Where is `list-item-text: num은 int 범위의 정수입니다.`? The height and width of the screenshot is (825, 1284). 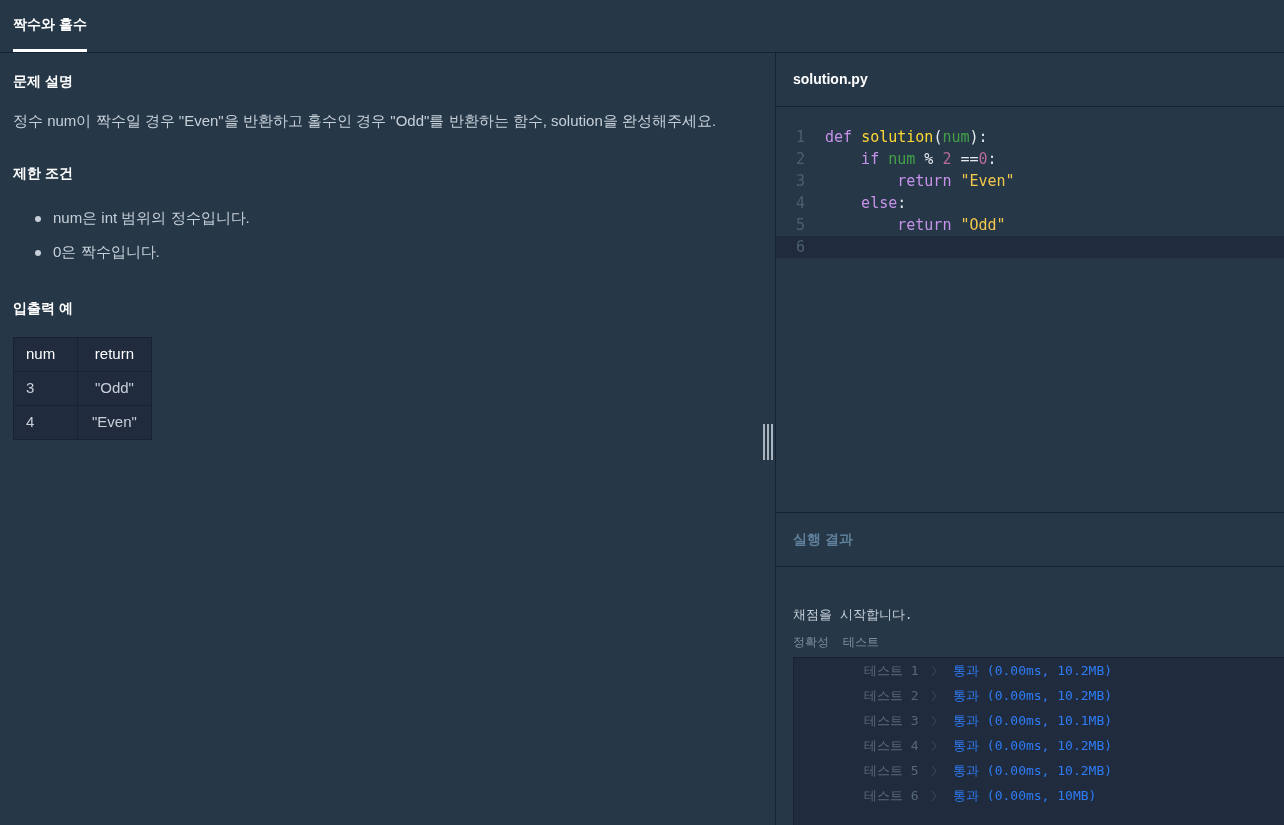 list-item-text: num은 int 범위의 정수입니다. is located at coordinates (151, 218).